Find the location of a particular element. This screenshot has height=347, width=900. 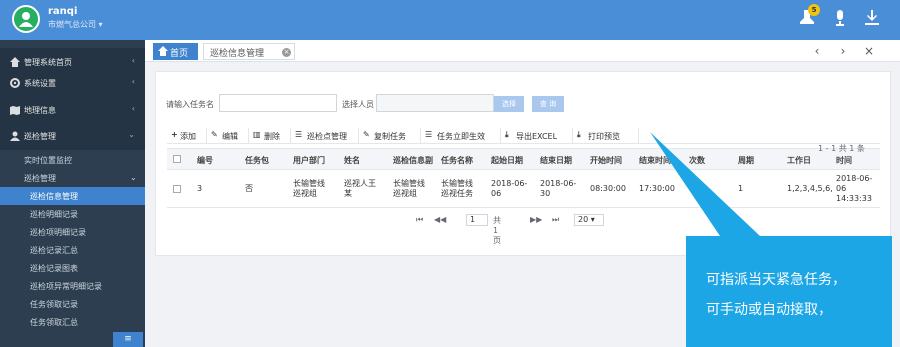

callout-line-2: 可手动或自动接取， is located at coordinates (769, 310).